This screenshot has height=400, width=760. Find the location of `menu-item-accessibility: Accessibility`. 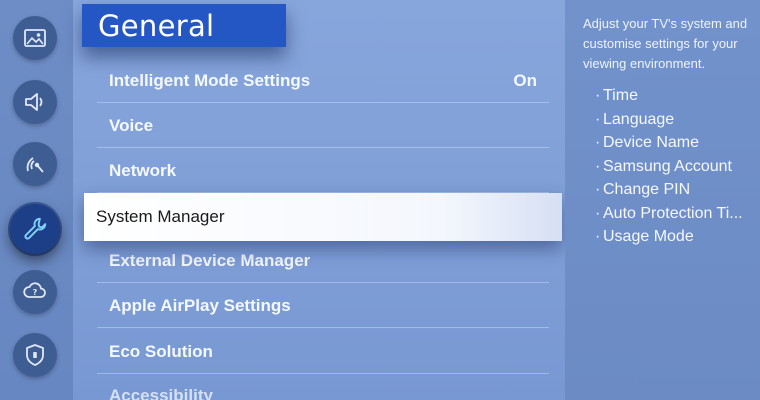

menu-item-accessibility: Accessibility is located at coordinates (323, 387).